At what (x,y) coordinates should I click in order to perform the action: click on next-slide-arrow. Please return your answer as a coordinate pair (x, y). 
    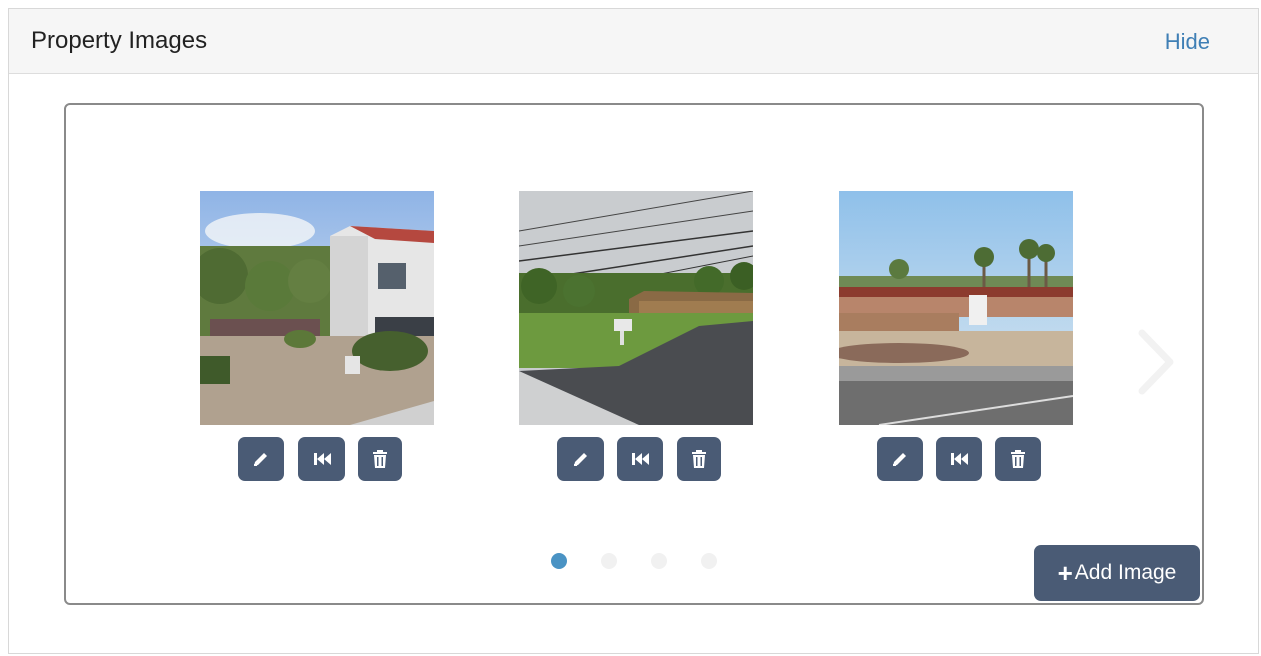
    Looking at the image, I should click on (1156, 362).